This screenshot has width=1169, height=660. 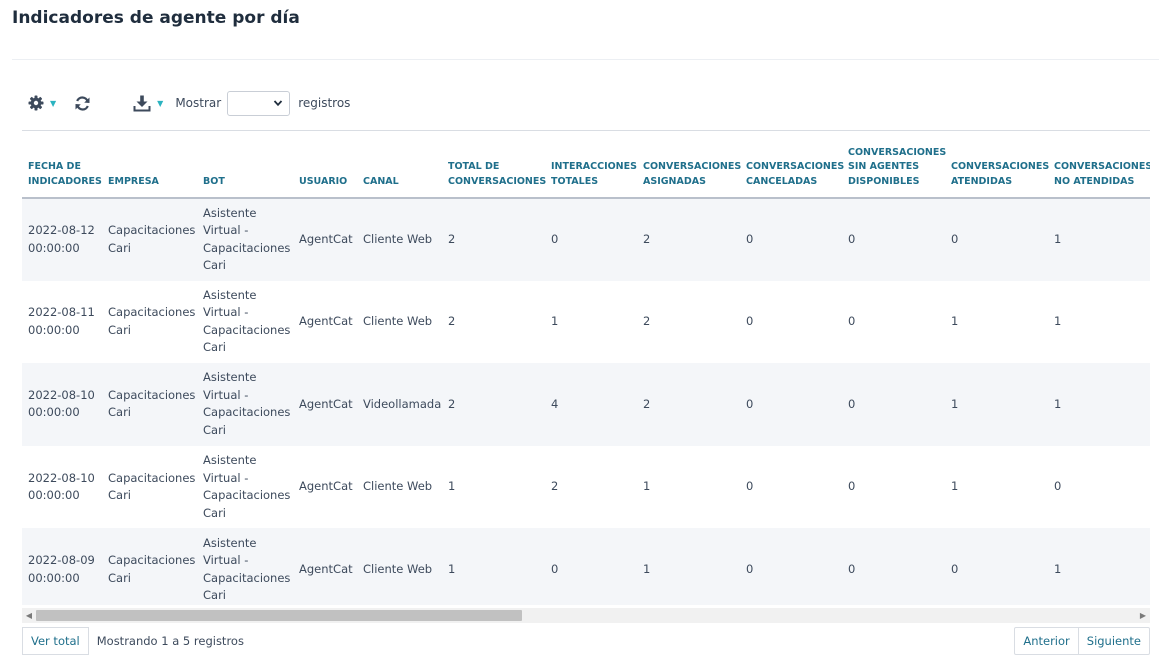 What do you see at coordinates (324, 103) in the screenshot?
I see `records-label: registros` at bounding box center [324, 103].